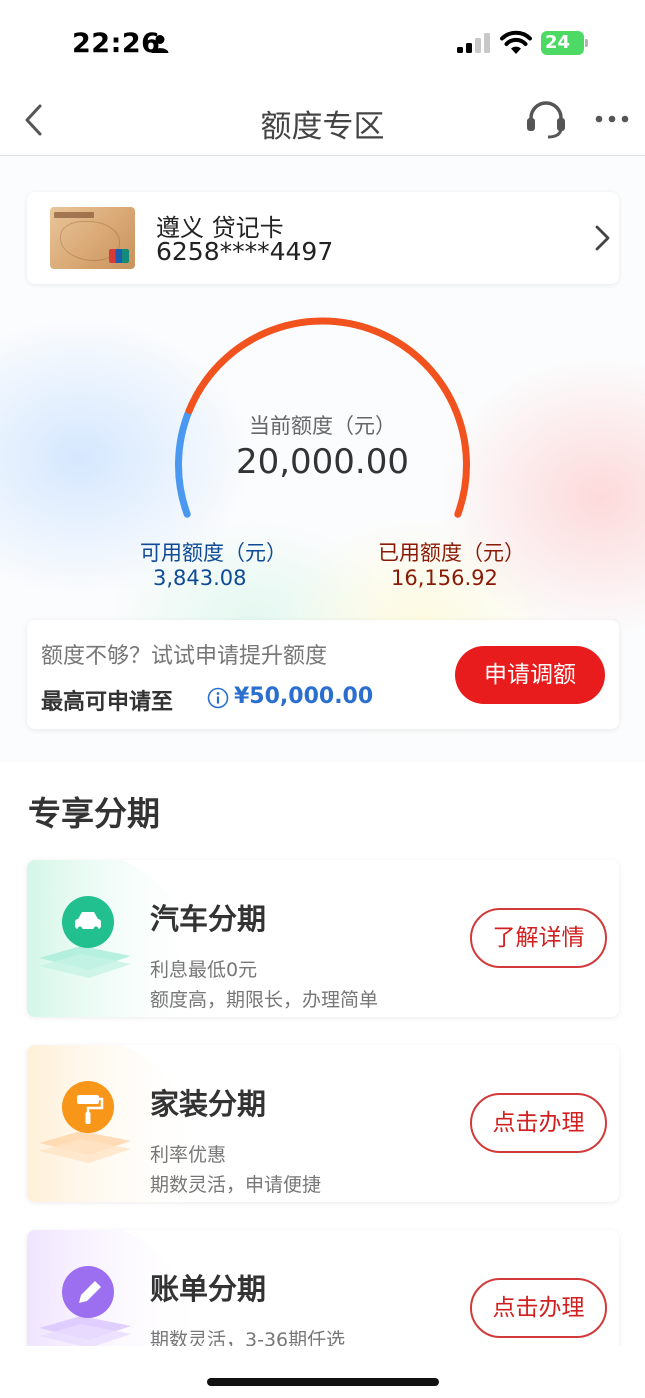 This screenshot has width=645, height=1398. Describe the element at coordinates (85, 937) in the screenshot. I see `car-icon` at that location.